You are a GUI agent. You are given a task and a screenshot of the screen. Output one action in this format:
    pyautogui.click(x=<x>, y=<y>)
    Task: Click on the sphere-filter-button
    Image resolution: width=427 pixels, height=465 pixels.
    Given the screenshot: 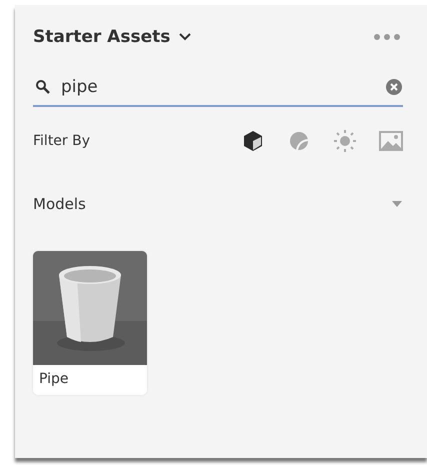 What is the action you would take?
    pyautogui.click(x=299, y=141)
    